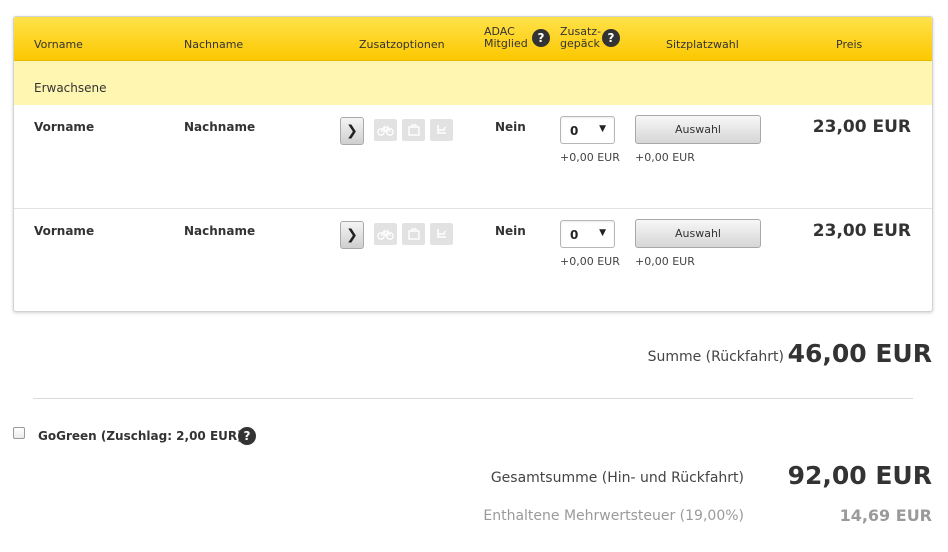 The image size is (948, 552). Describe the element at coordinates (214, 44) in the screenshot. I see `header-last-name: Nachname` at that location.